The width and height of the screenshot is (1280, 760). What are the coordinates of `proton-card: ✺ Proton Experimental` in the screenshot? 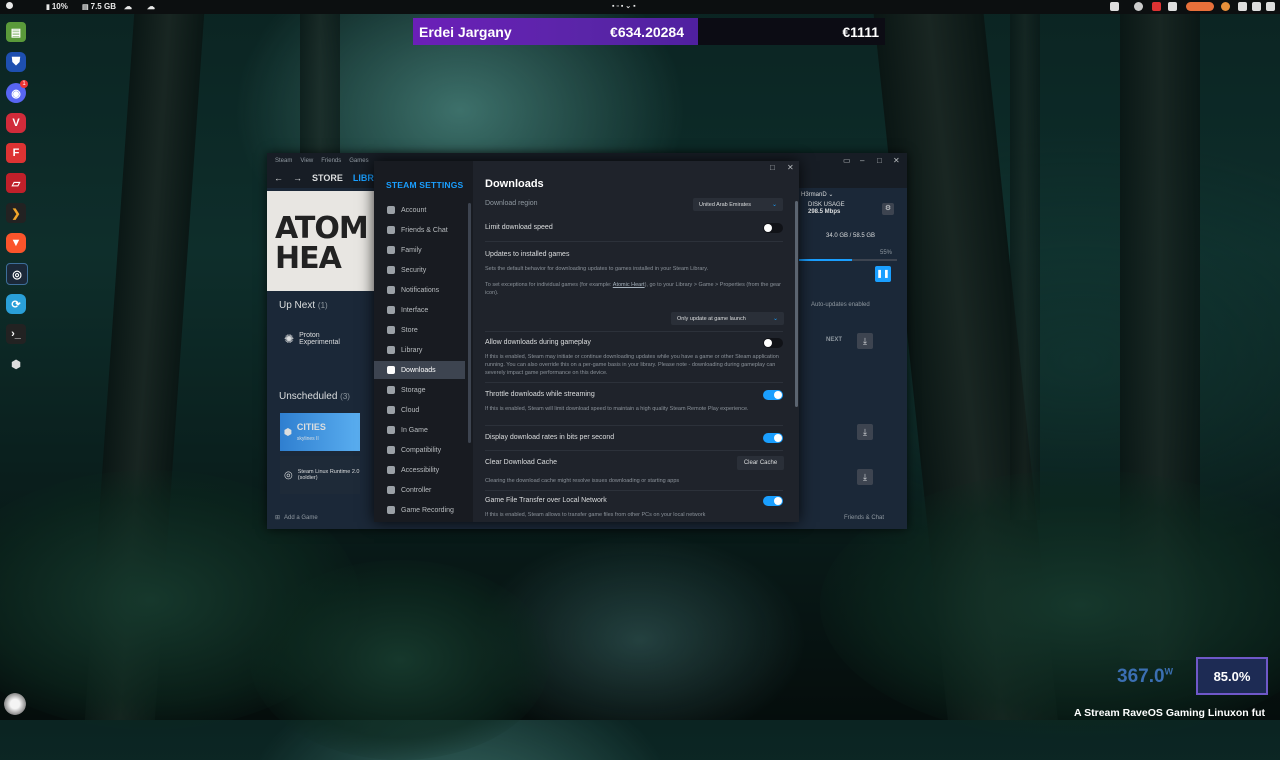 It's located at (320, 339).